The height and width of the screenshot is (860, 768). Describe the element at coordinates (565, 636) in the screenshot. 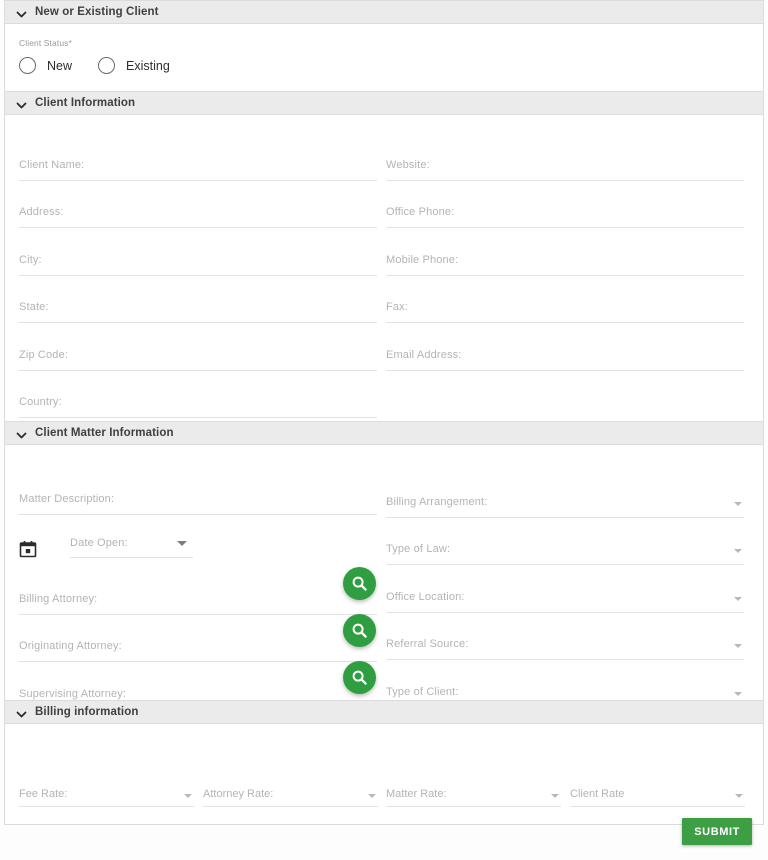

I see `field-referral-source: Referral Source:` at that location.